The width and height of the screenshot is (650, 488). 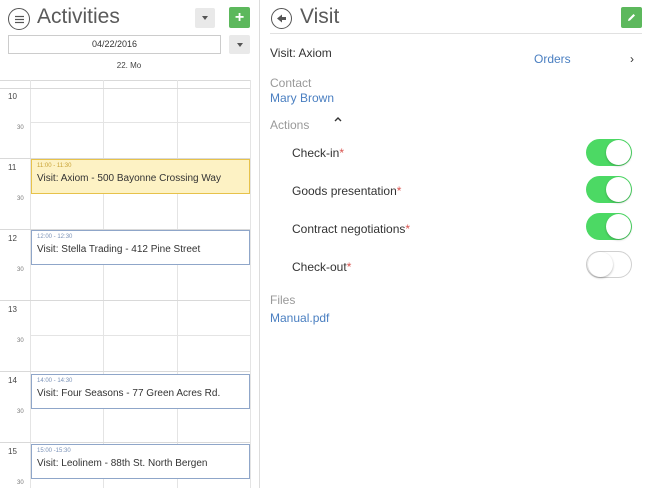 What do you see at coordinates (283, 300) in the screenshot?
I see `files-label: Files` at bounding box center [283, 300].